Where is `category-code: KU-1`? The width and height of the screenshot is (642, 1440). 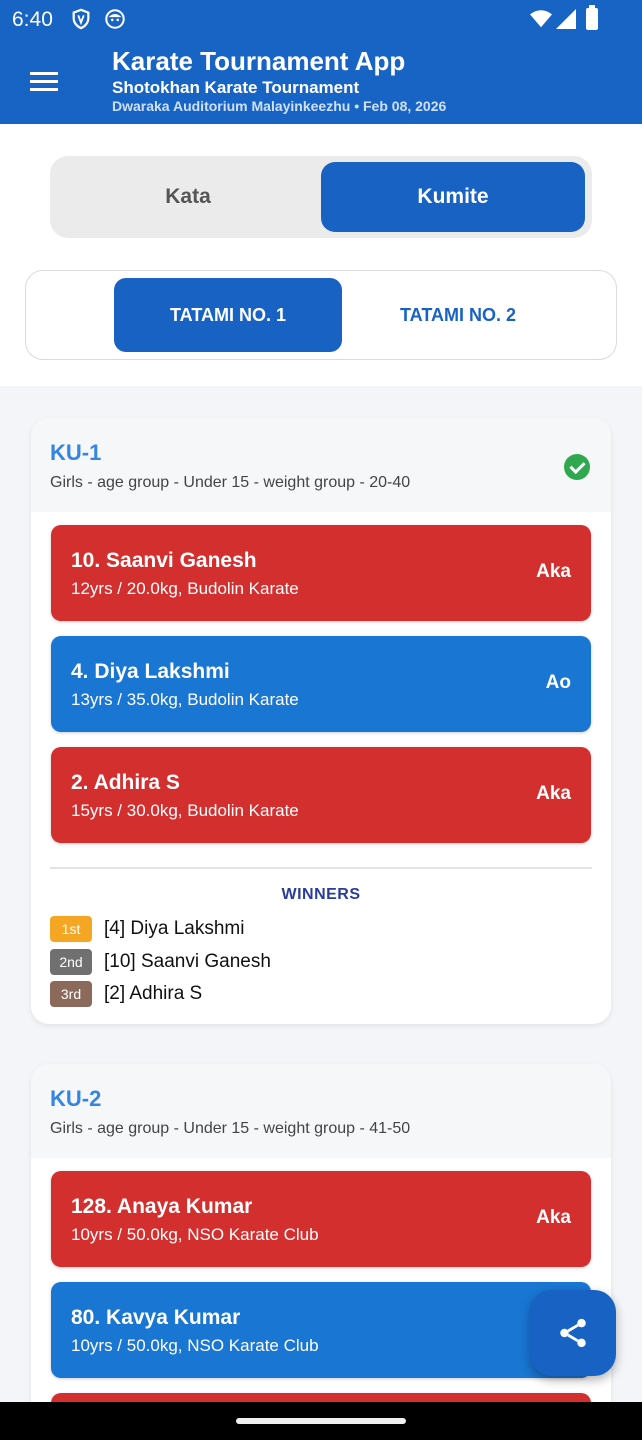 category-code: KU-1 is located at coordinates (76, 452).